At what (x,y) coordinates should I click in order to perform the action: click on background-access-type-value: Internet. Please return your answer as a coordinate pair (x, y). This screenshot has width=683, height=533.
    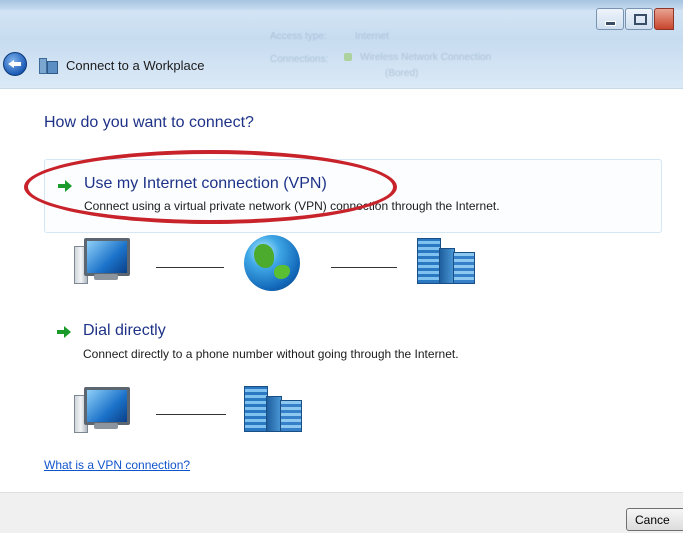
    Looking at the image, I should click on (372, 36).